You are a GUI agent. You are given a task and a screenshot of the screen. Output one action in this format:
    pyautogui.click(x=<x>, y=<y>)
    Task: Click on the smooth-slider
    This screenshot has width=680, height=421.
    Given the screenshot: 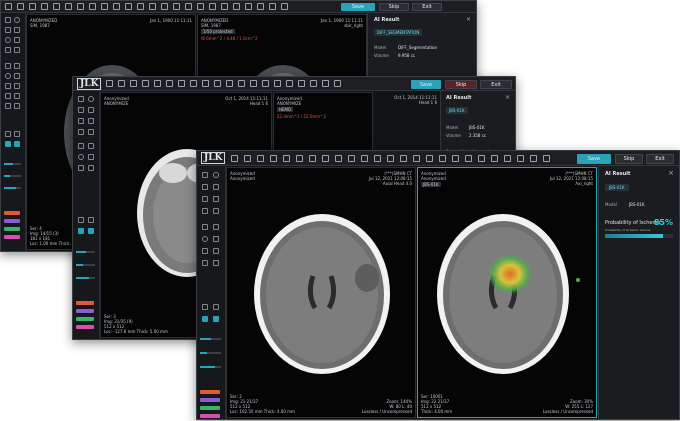 What is the action you would take?
    pyautogui.click(x=12, y=188)
    